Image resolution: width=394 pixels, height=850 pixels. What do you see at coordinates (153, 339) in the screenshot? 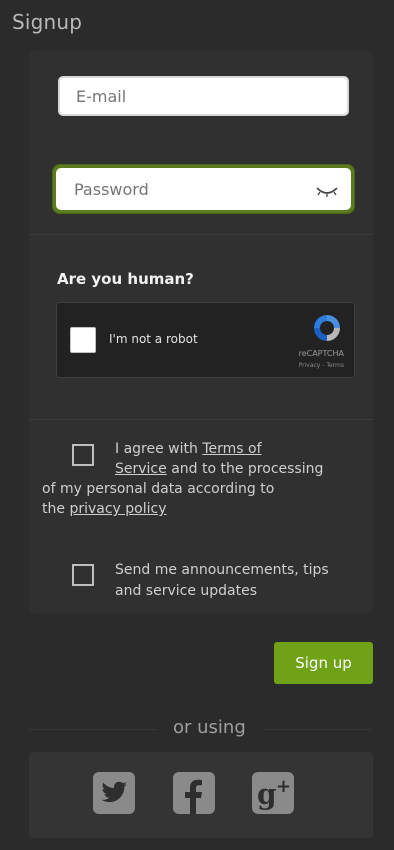
I see `recaptcha-label: I'm not a robot` at bounding box center [153, 339].